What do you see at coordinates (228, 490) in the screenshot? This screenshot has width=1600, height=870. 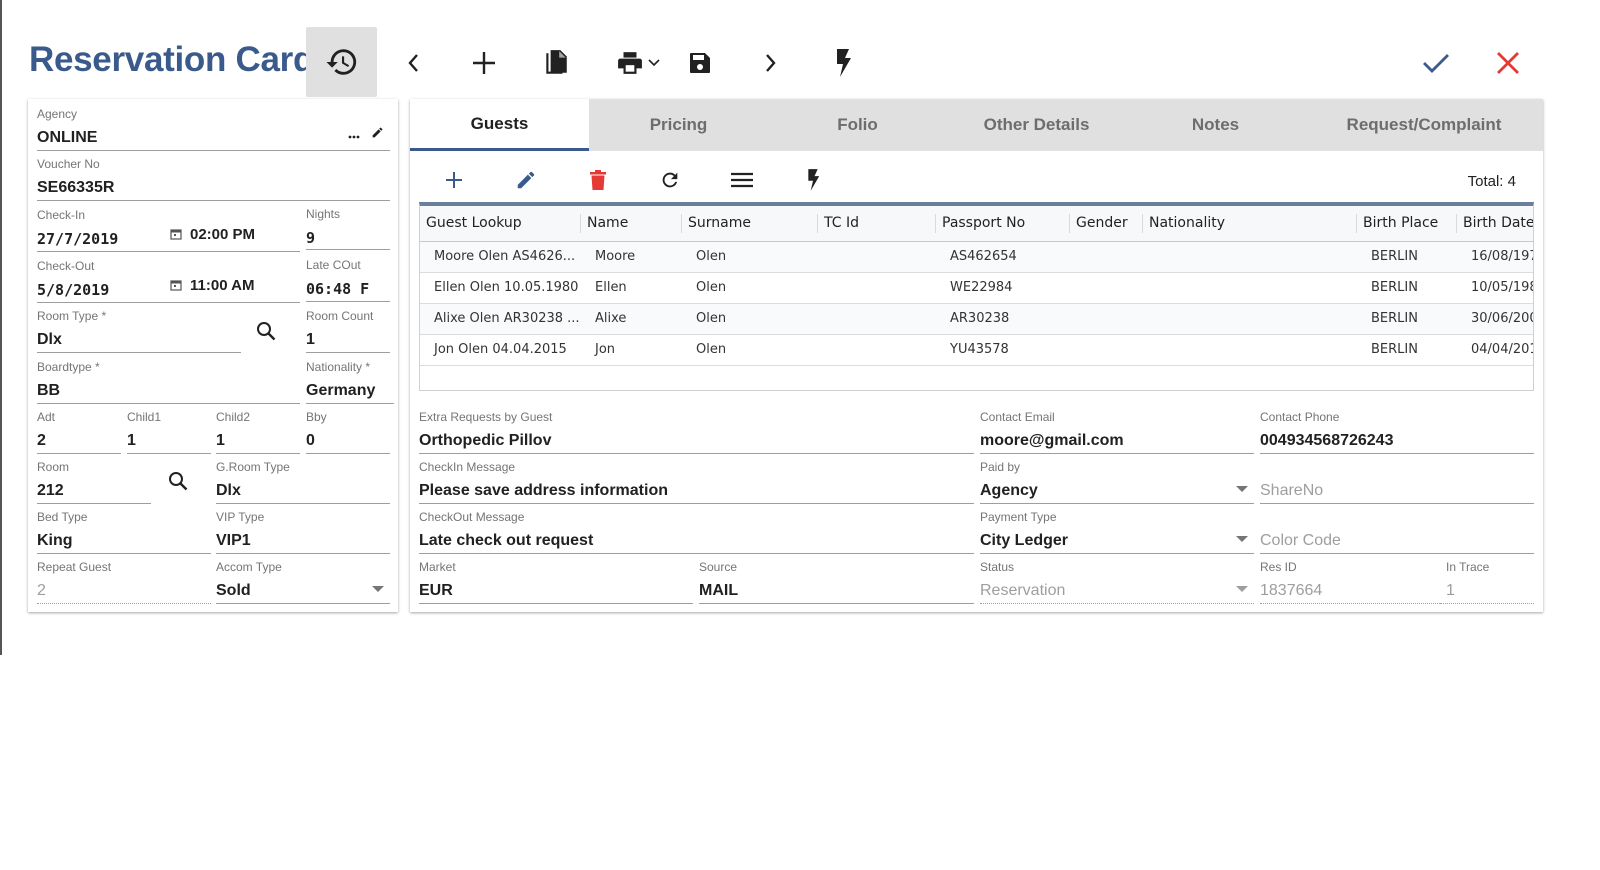 I see `guest-room-type-value: Dlx` at bounding box center [228, 490].